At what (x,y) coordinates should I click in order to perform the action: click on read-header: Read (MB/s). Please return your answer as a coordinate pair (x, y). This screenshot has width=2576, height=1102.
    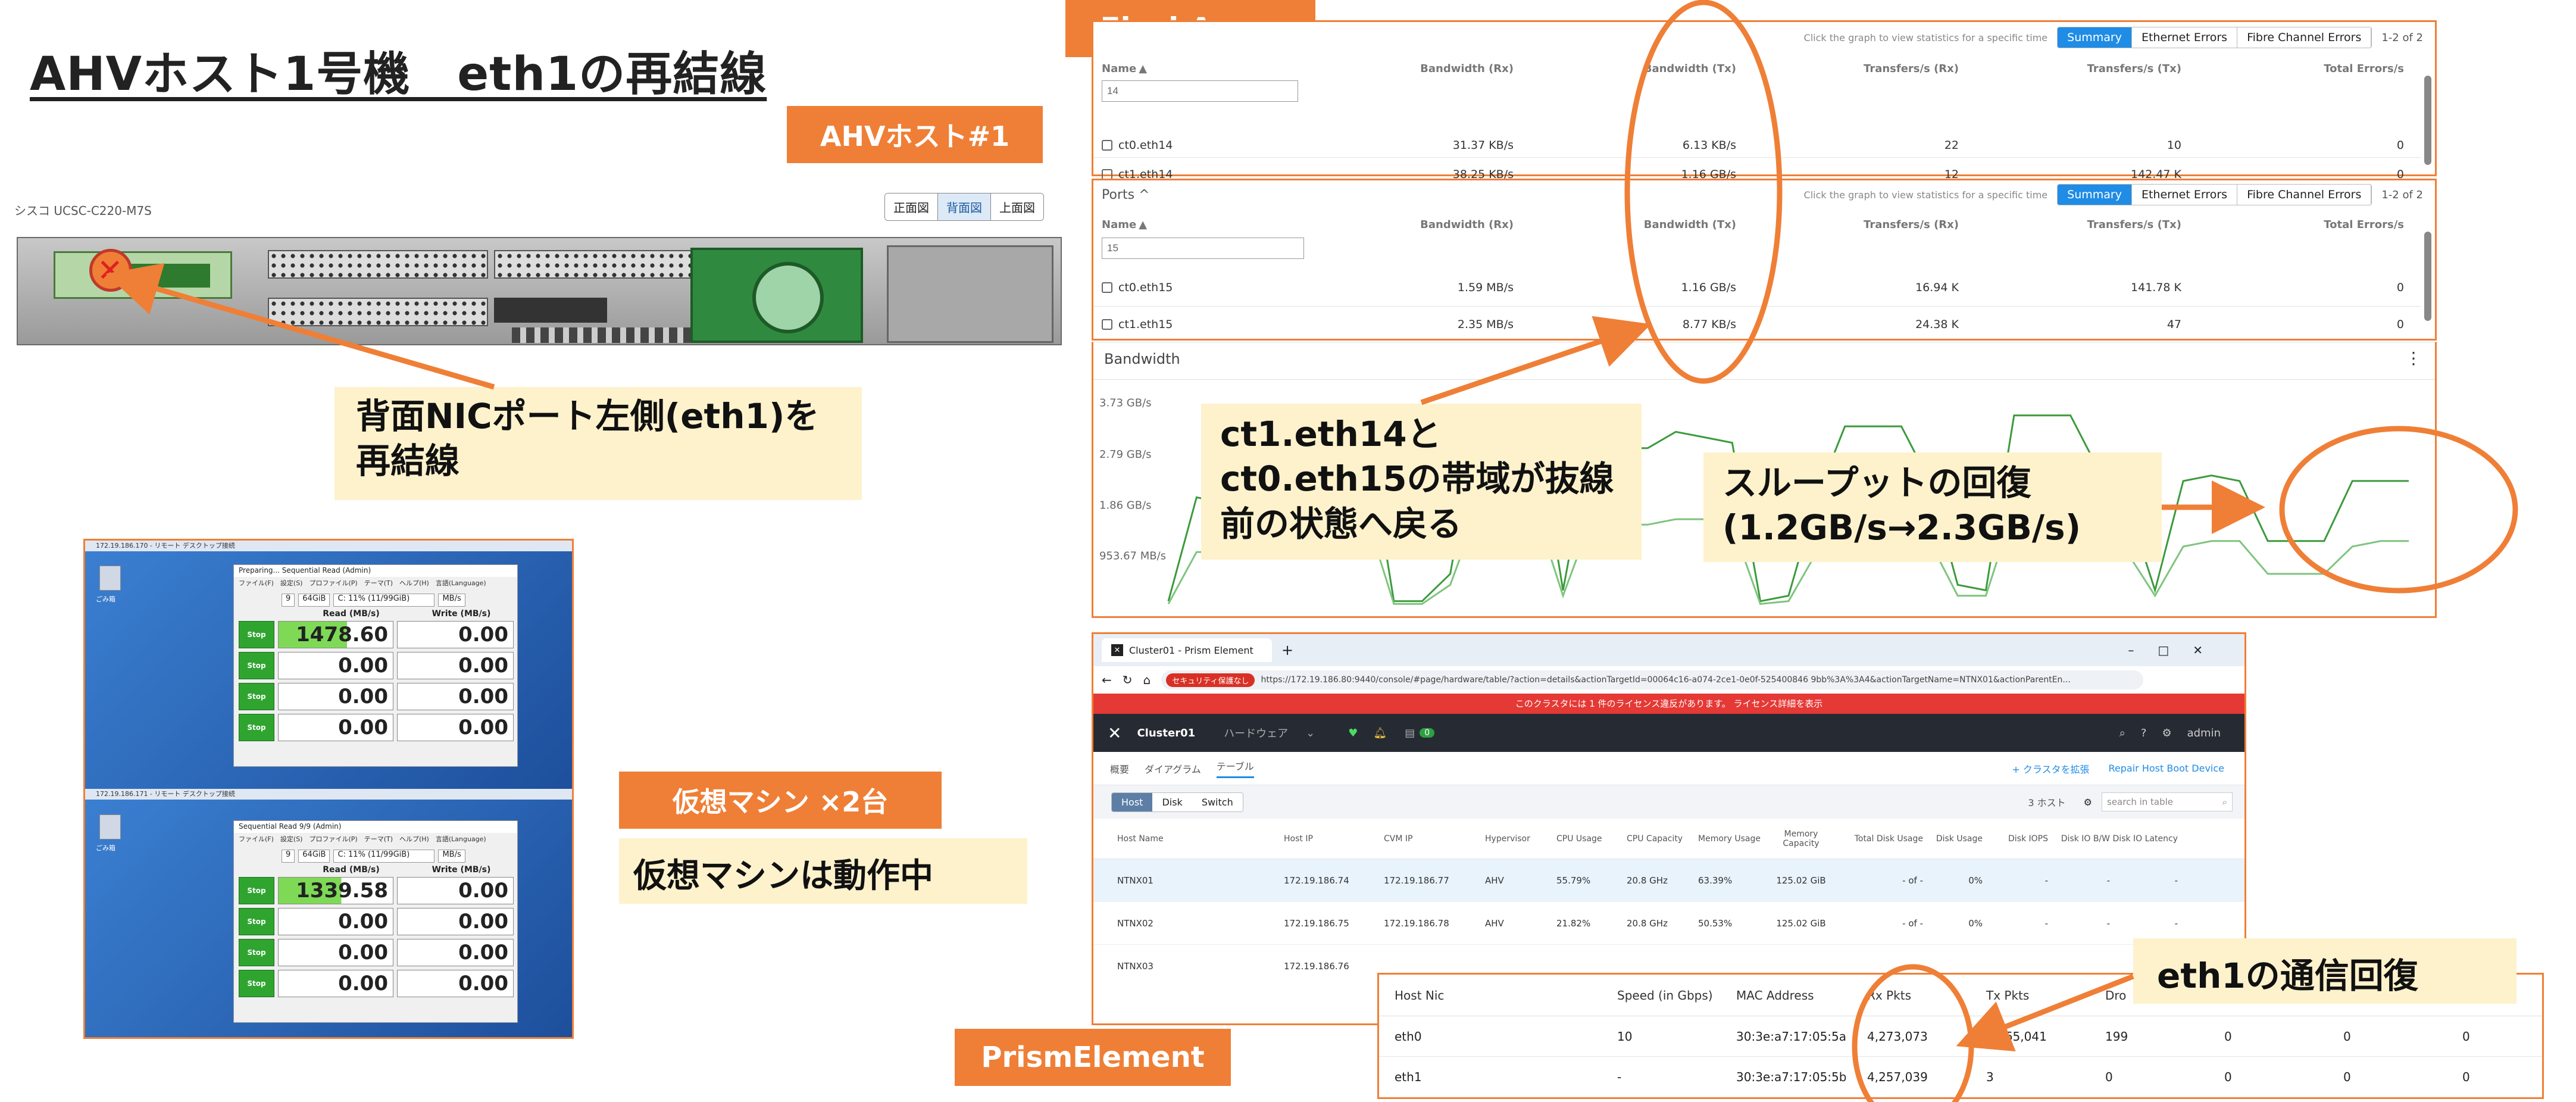
    Looking at the image, I should click on (351, 870).